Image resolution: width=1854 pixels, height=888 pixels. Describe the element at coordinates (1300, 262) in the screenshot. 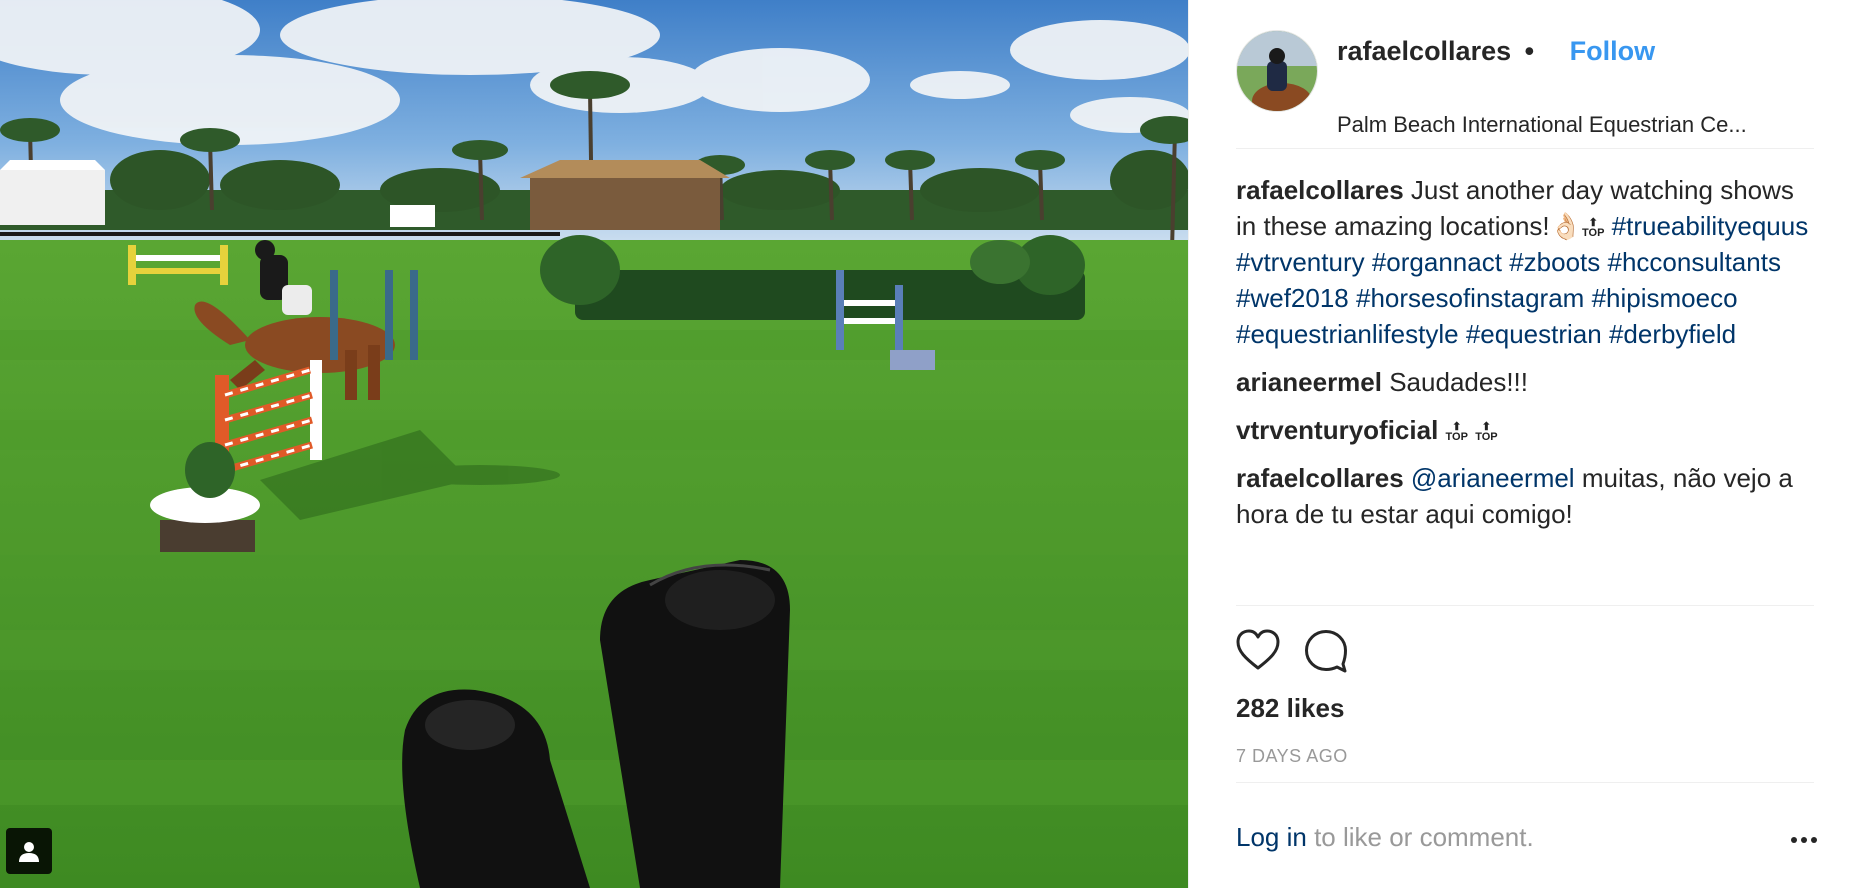

I see `hashtag-link: #vtrventury` at that location.